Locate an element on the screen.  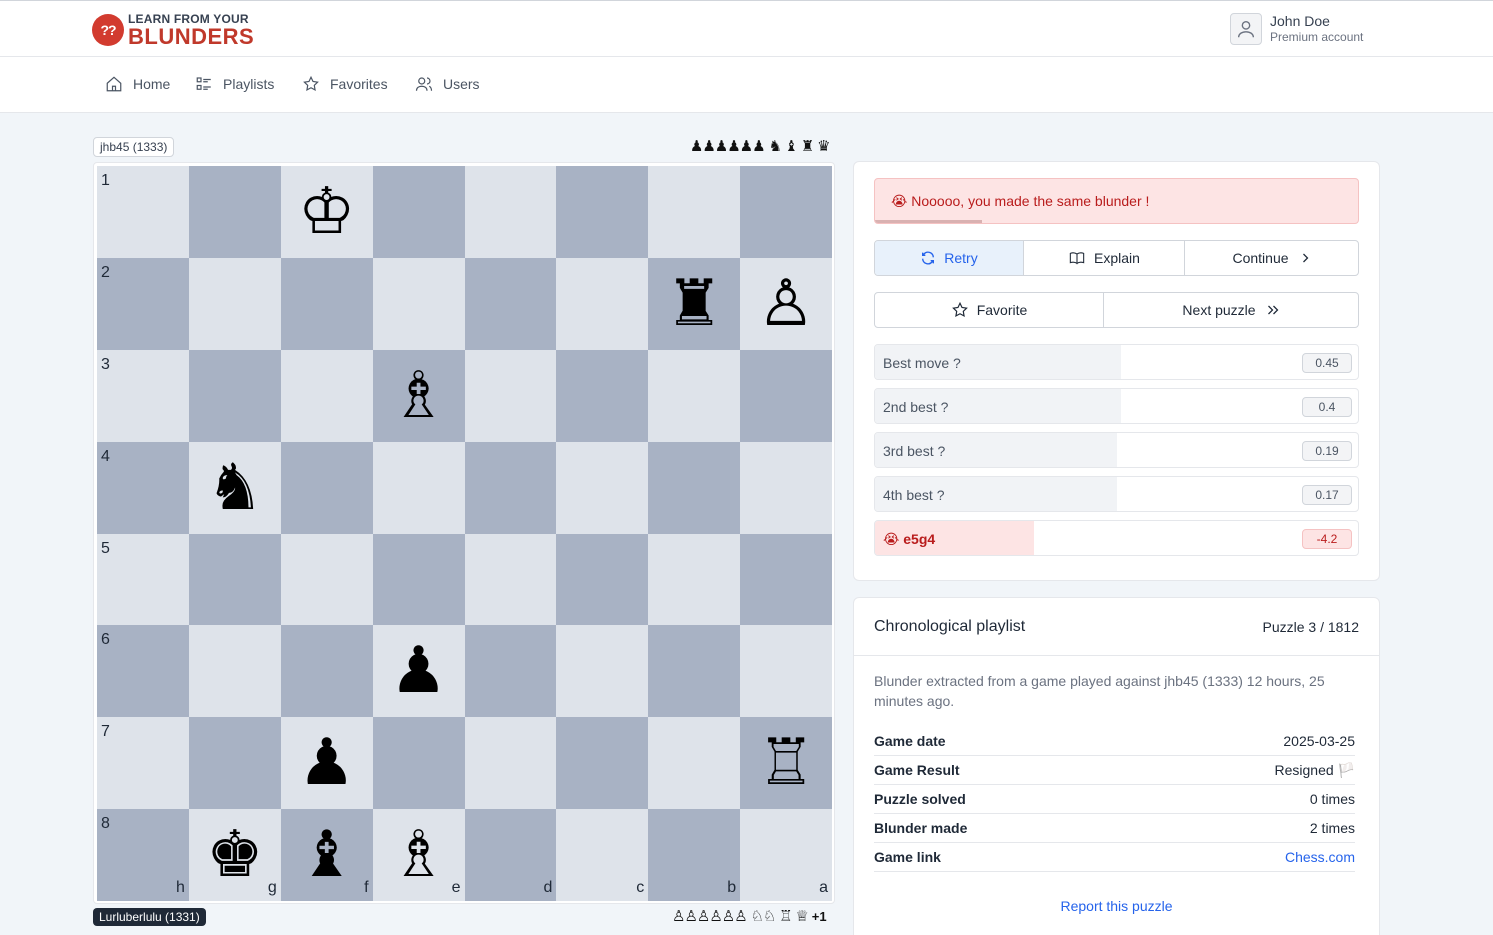
chess-piece: ♙ is located at coordinates (785, 304).